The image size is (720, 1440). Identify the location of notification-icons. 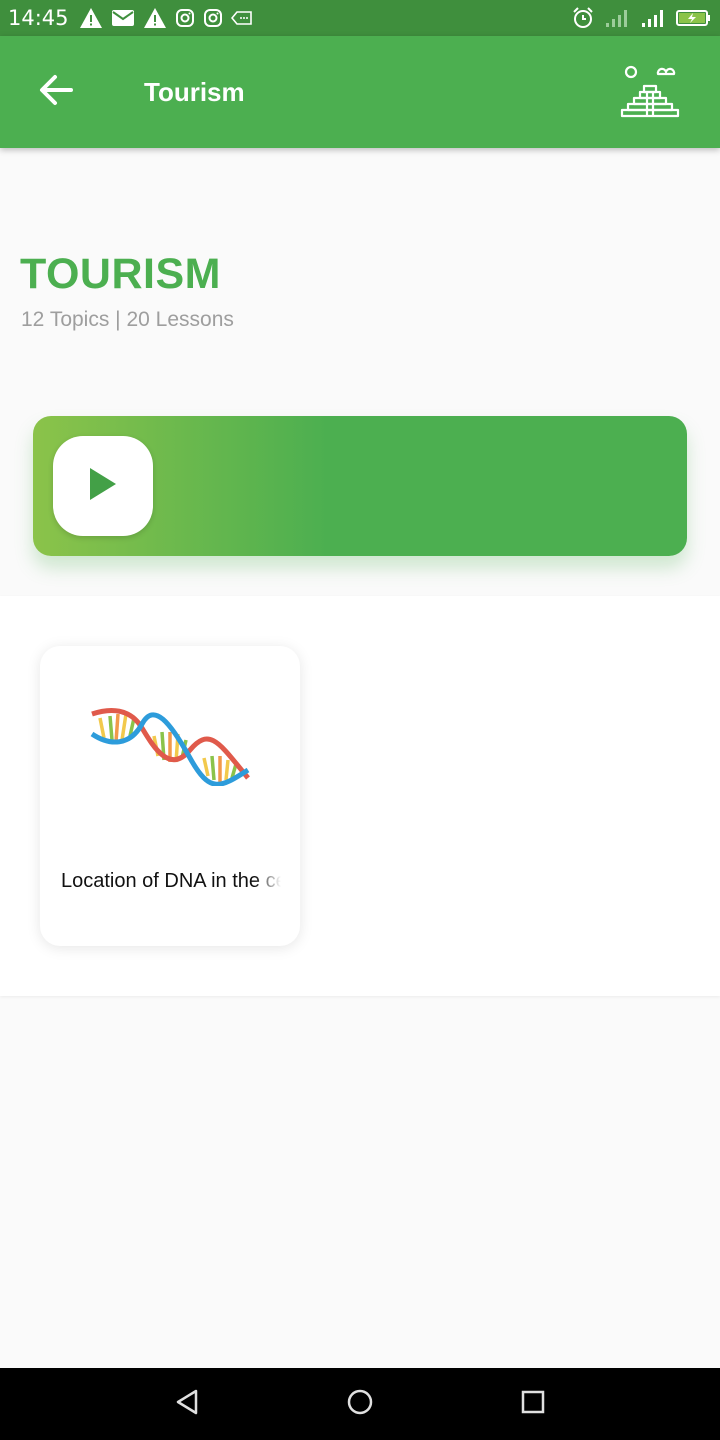
(166, 18).